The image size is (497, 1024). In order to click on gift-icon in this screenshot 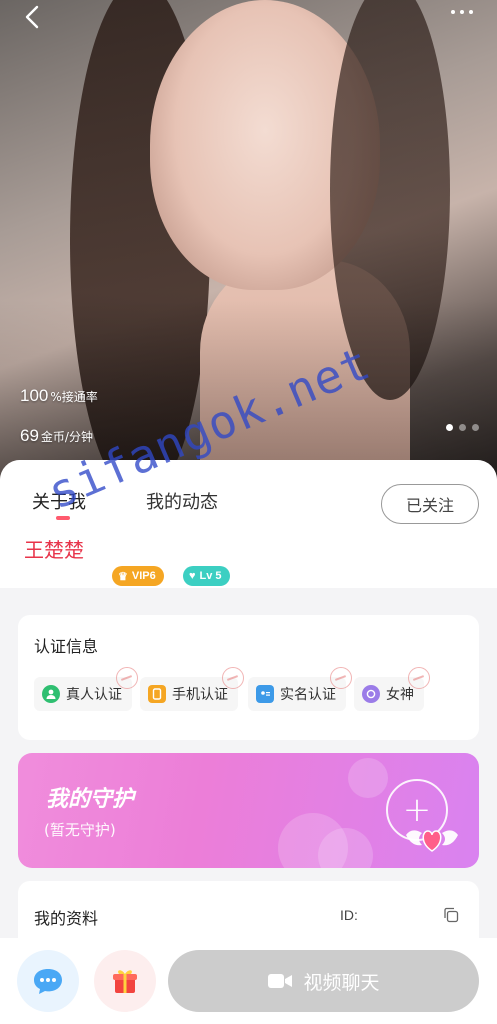, I will do `click(125, 981)`.